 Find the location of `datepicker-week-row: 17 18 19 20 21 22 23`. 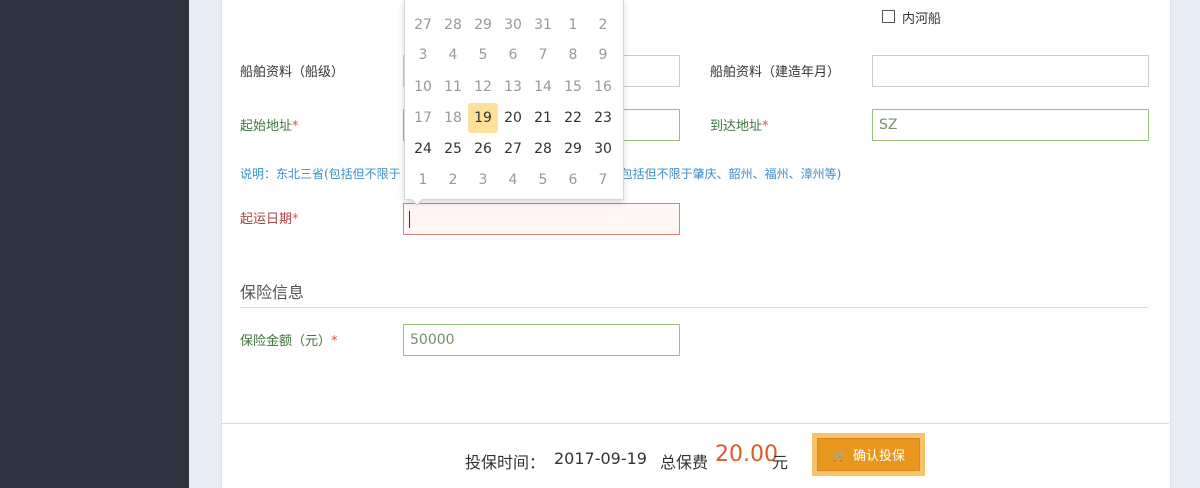

datepicker-week-row: 17 18 19 20 21 22 23 is located at coordinates (513, 118).